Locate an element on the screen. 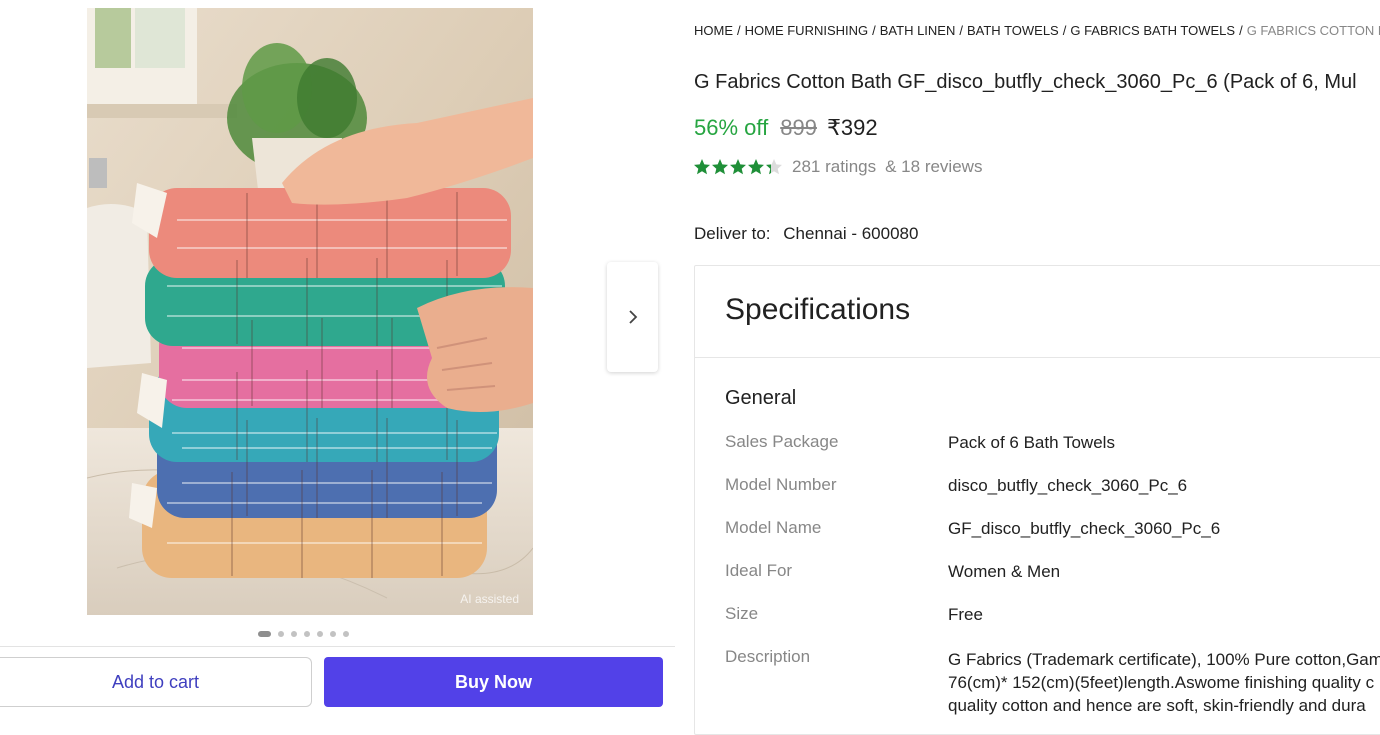 The height and width of the screenshot is (735, 1380). next-image-button is located at coordinates (632, 317).